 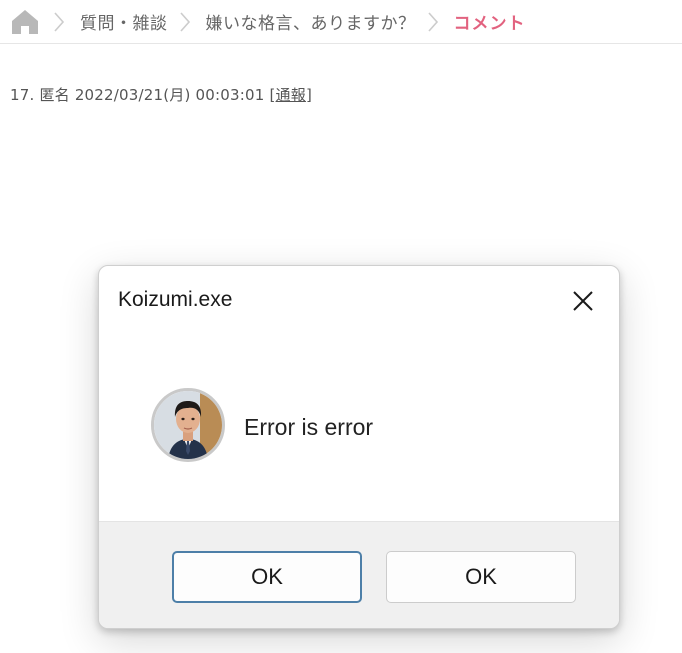 What do you see at coordinates (309, 95) in the screenshot?
I see `report-bracket-close: ]` at bounding box center [309, 95].